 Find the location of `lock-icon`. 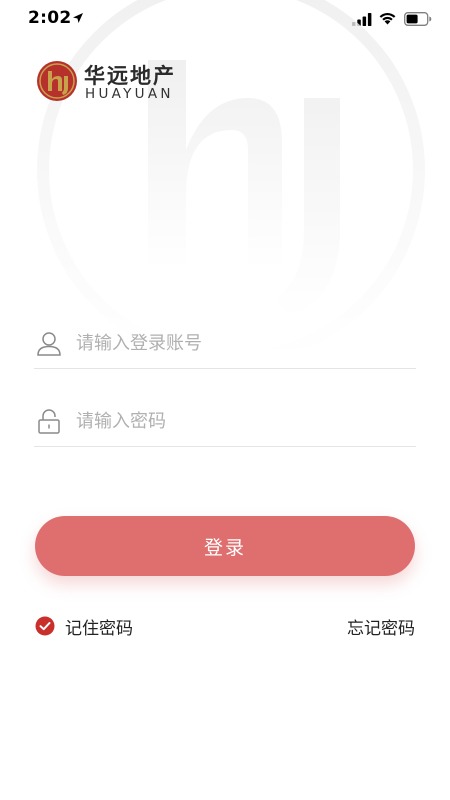

lock-icon is located at coordinates (49, 423).